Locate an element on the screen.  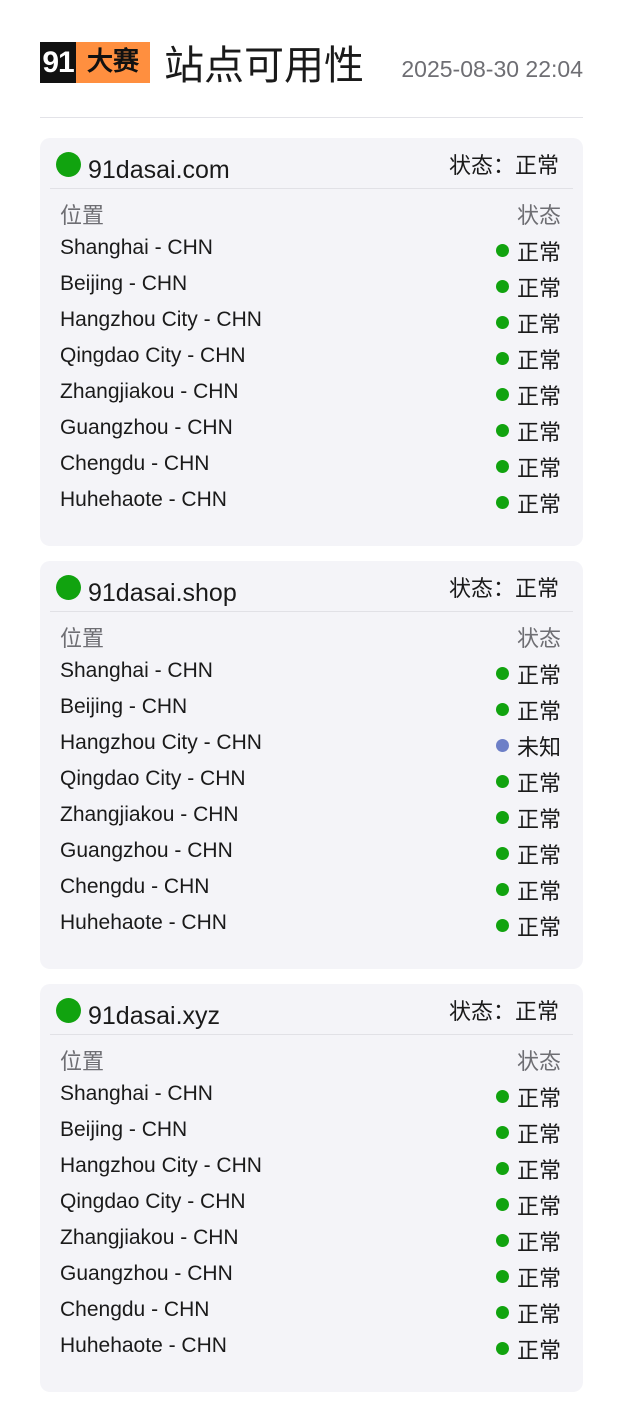
page-title: 站点可用性 is located at coordinates (264, 66).